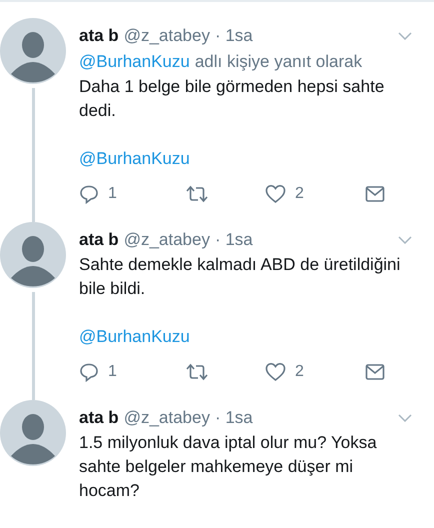 The width and height of the screenshot is (434, 528). What do you see at coordinates (240, 277) in the screenshot?
I see `tweet-text: Sahte demekle kalmadı ABD de üretildiğini bile bildi.` at bounding box center [240, 277].